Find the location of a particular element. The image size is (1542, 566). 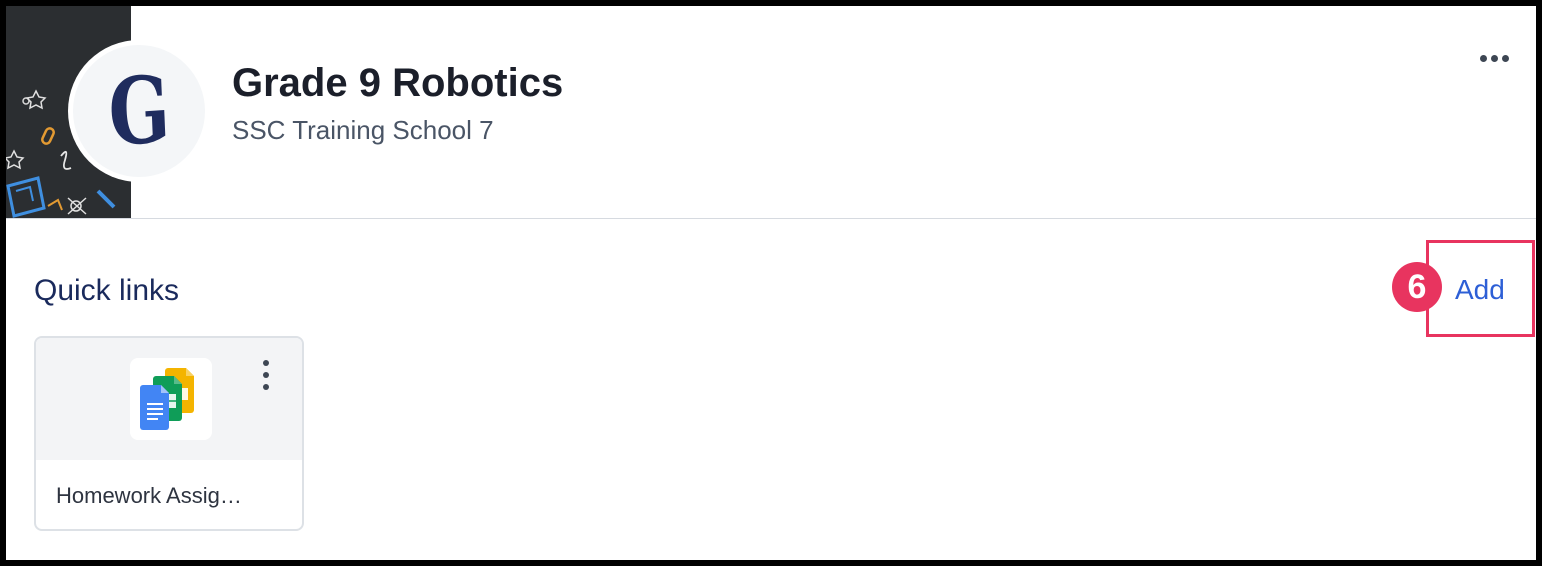

header-divider is located at coordinates (771, 218).